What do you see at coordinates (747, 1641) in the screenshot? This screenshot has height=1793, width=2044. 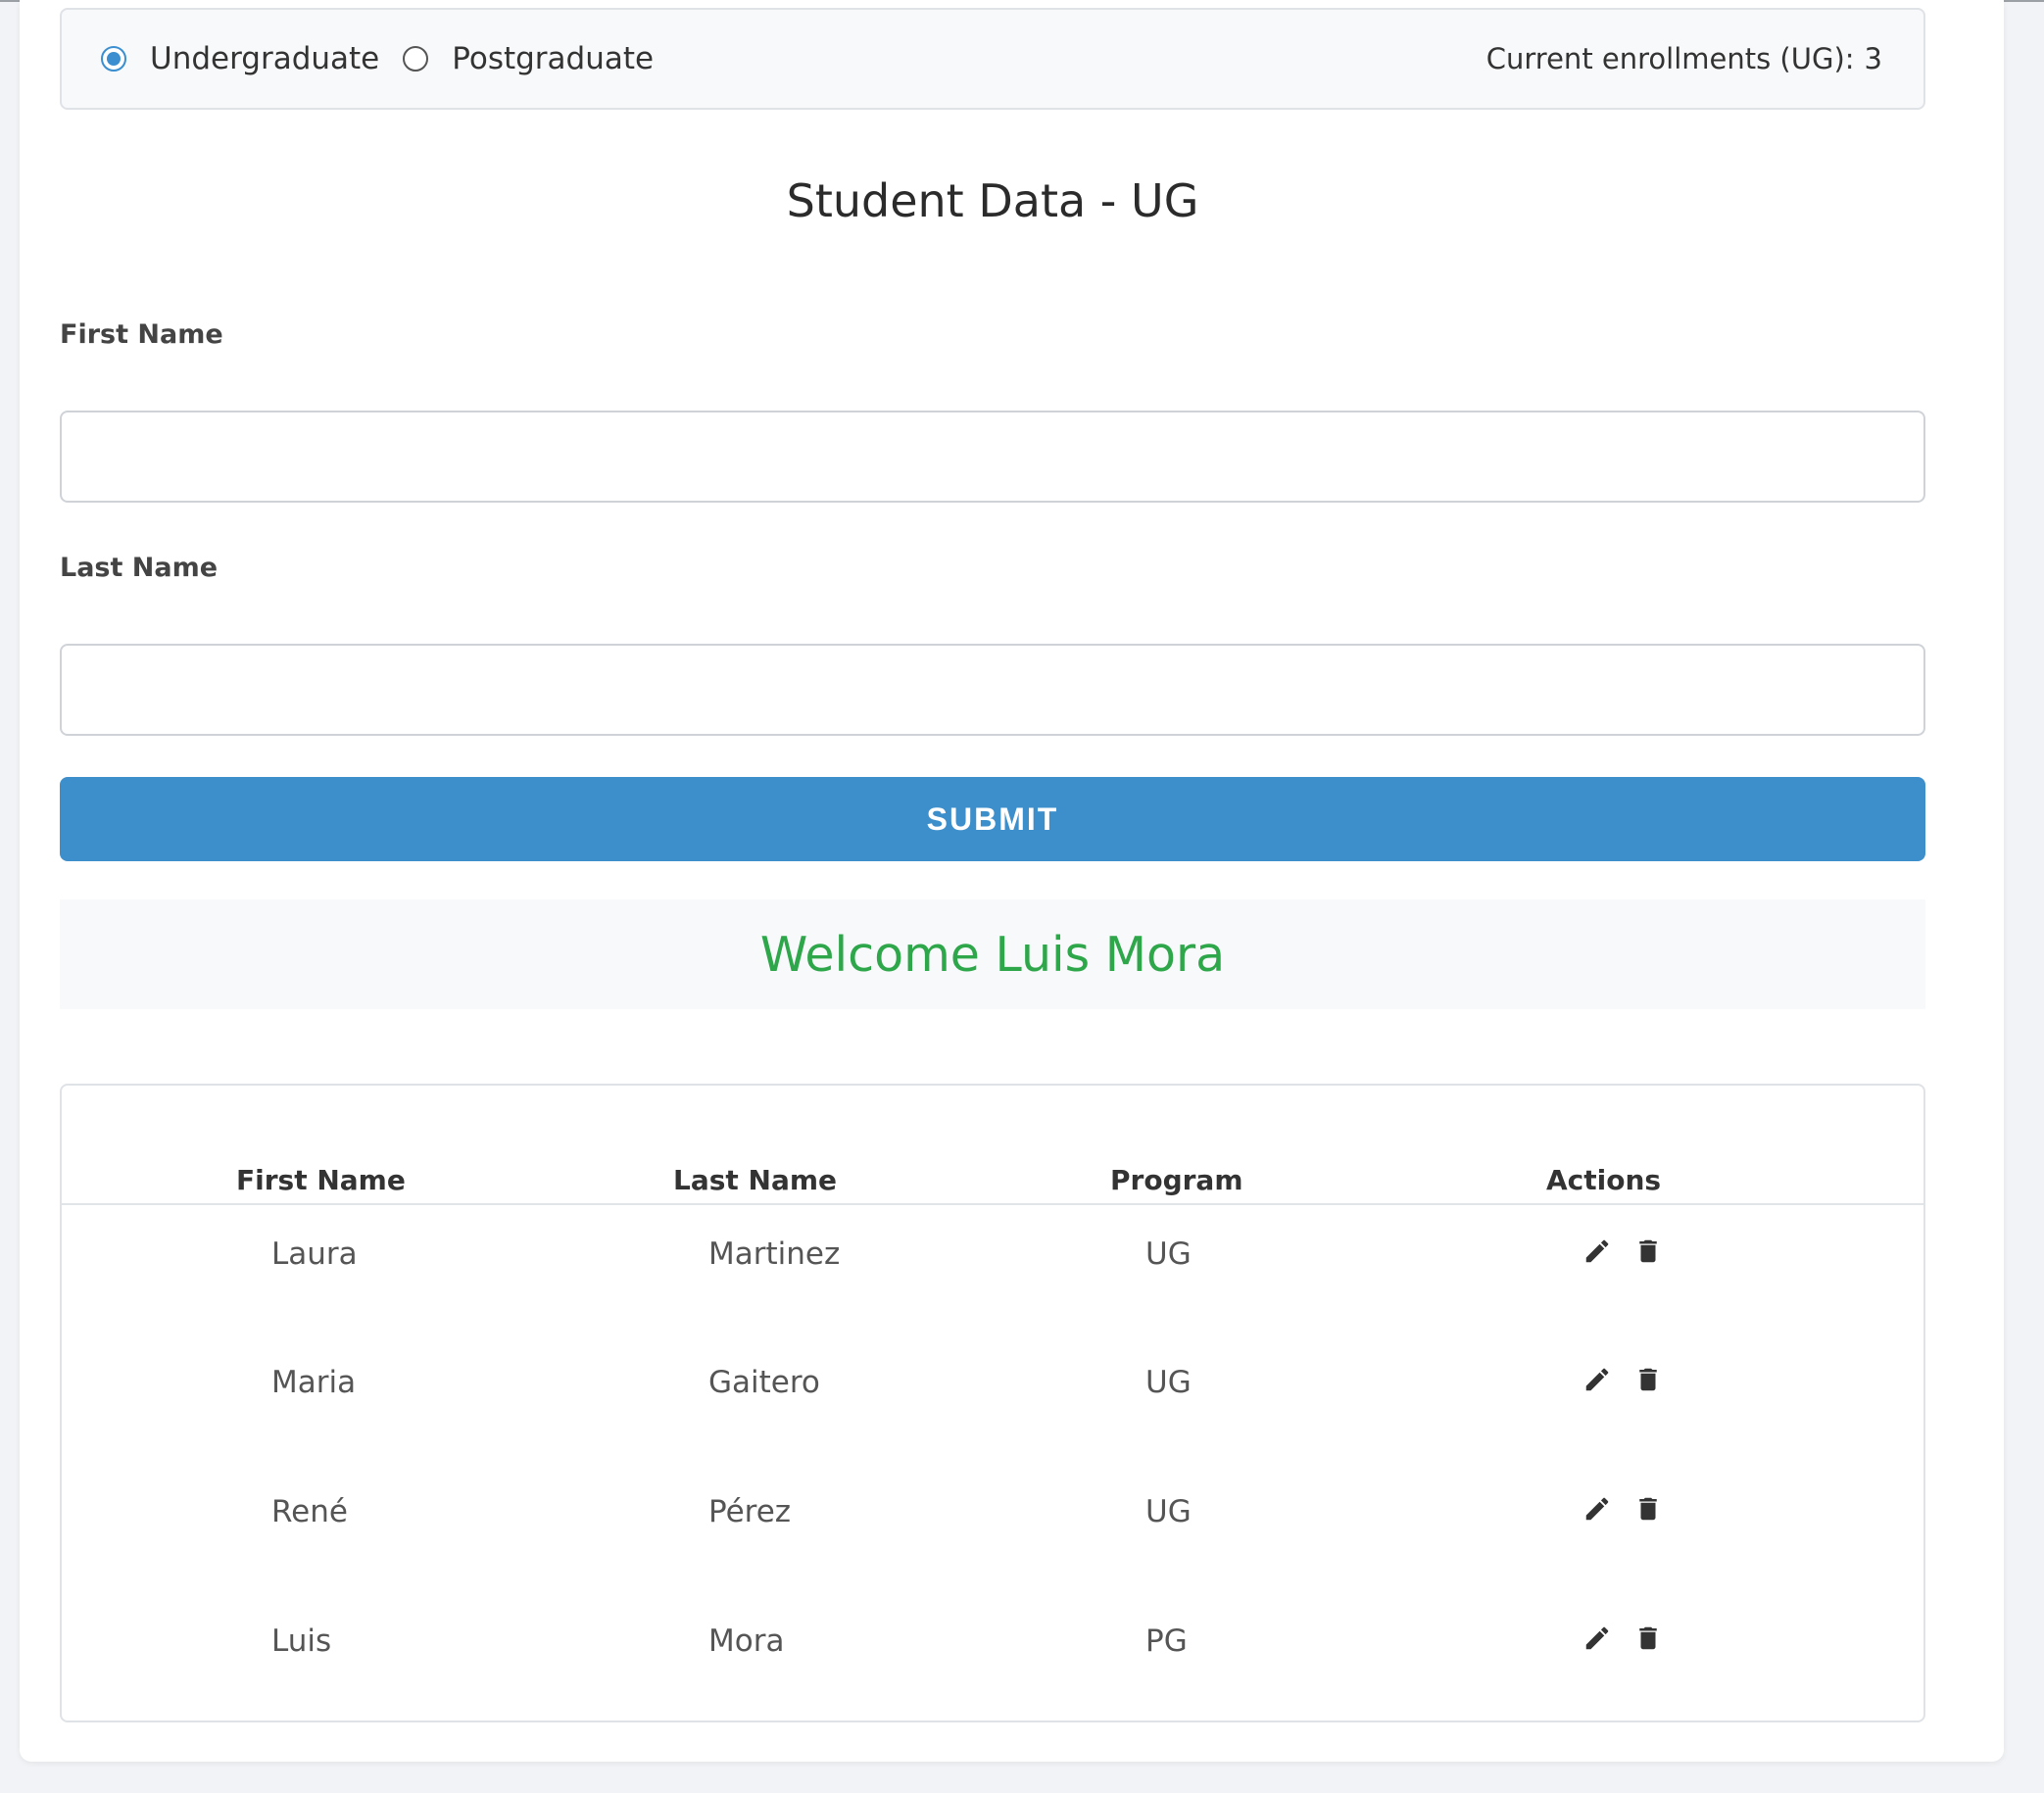 I see `cell-last-name: Mora` at bounding box center [747, 1641].